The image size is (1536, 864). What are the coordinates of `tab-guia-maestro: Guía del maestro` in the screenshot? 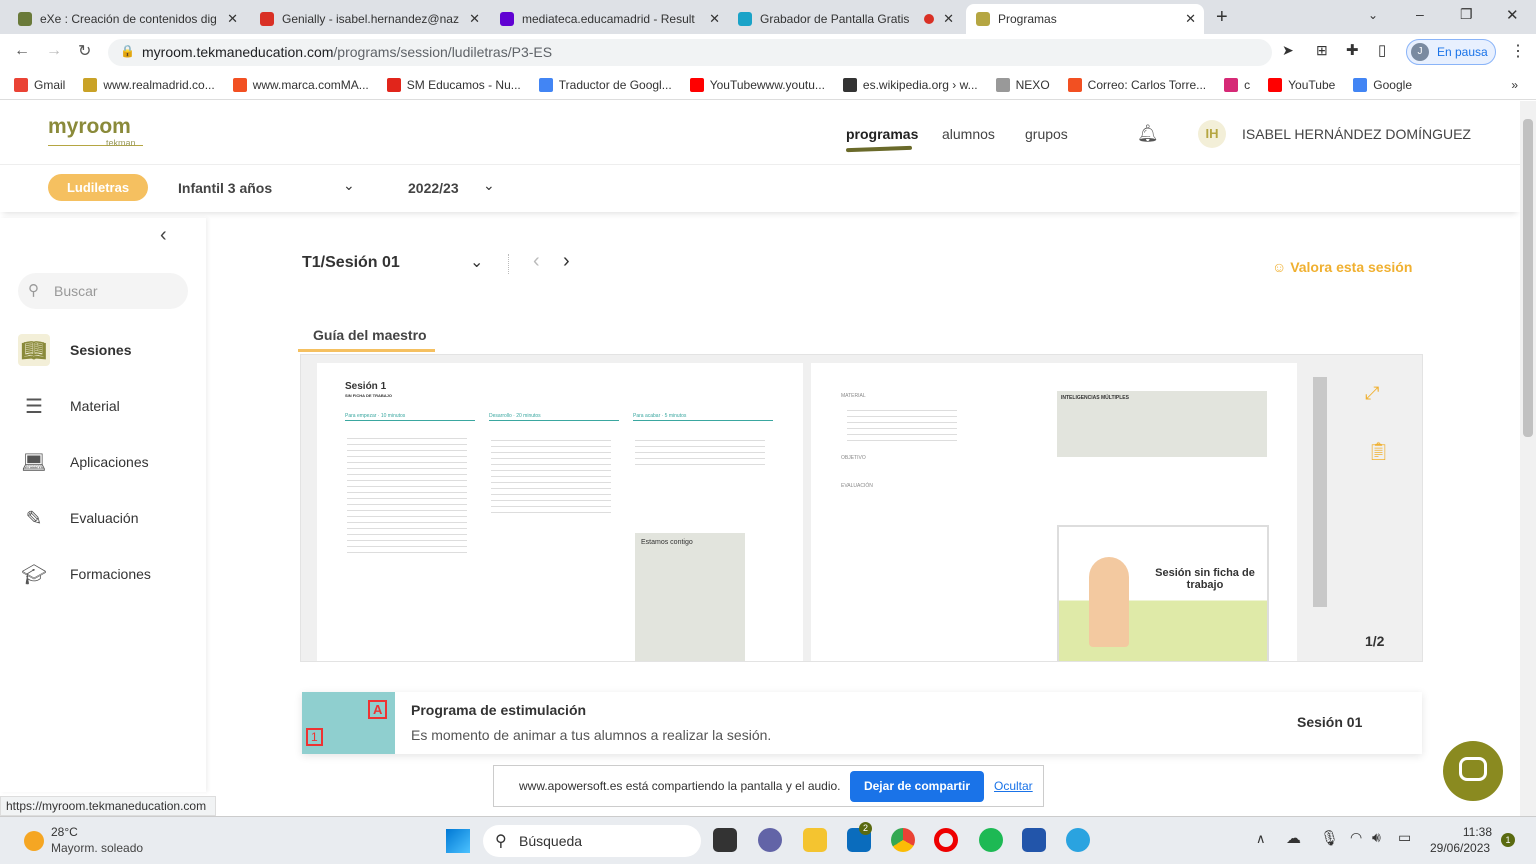 It's located at (370, 335).